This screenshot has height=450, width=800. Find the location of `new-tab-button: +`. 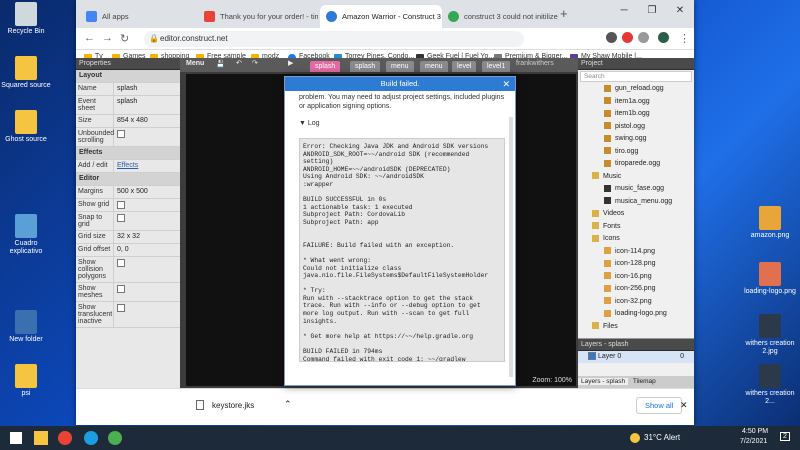

new-tab-button: + is located at coordinates (564, 13).